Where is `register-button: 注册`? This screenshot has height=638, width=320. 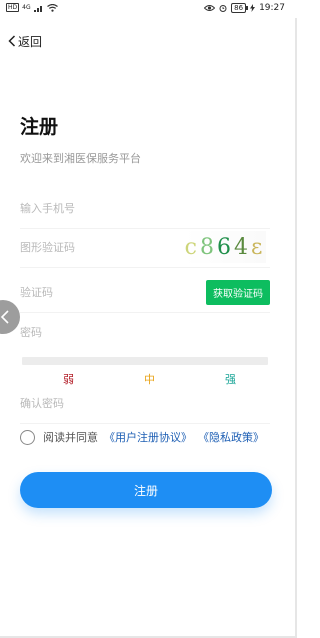 register-button: 注册 is located at coordinates (146, 490).